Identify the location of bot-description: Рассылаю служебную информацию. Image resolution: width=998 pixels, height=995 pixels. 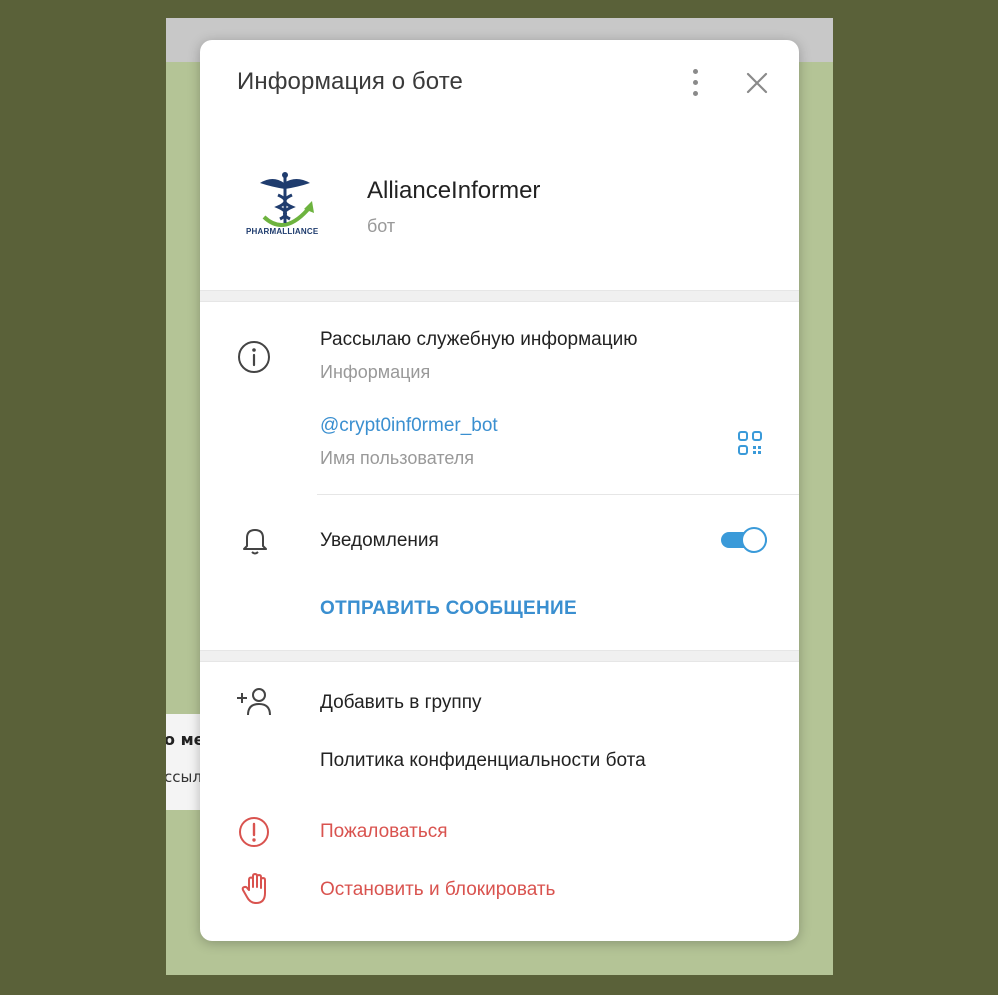
(479, 339).